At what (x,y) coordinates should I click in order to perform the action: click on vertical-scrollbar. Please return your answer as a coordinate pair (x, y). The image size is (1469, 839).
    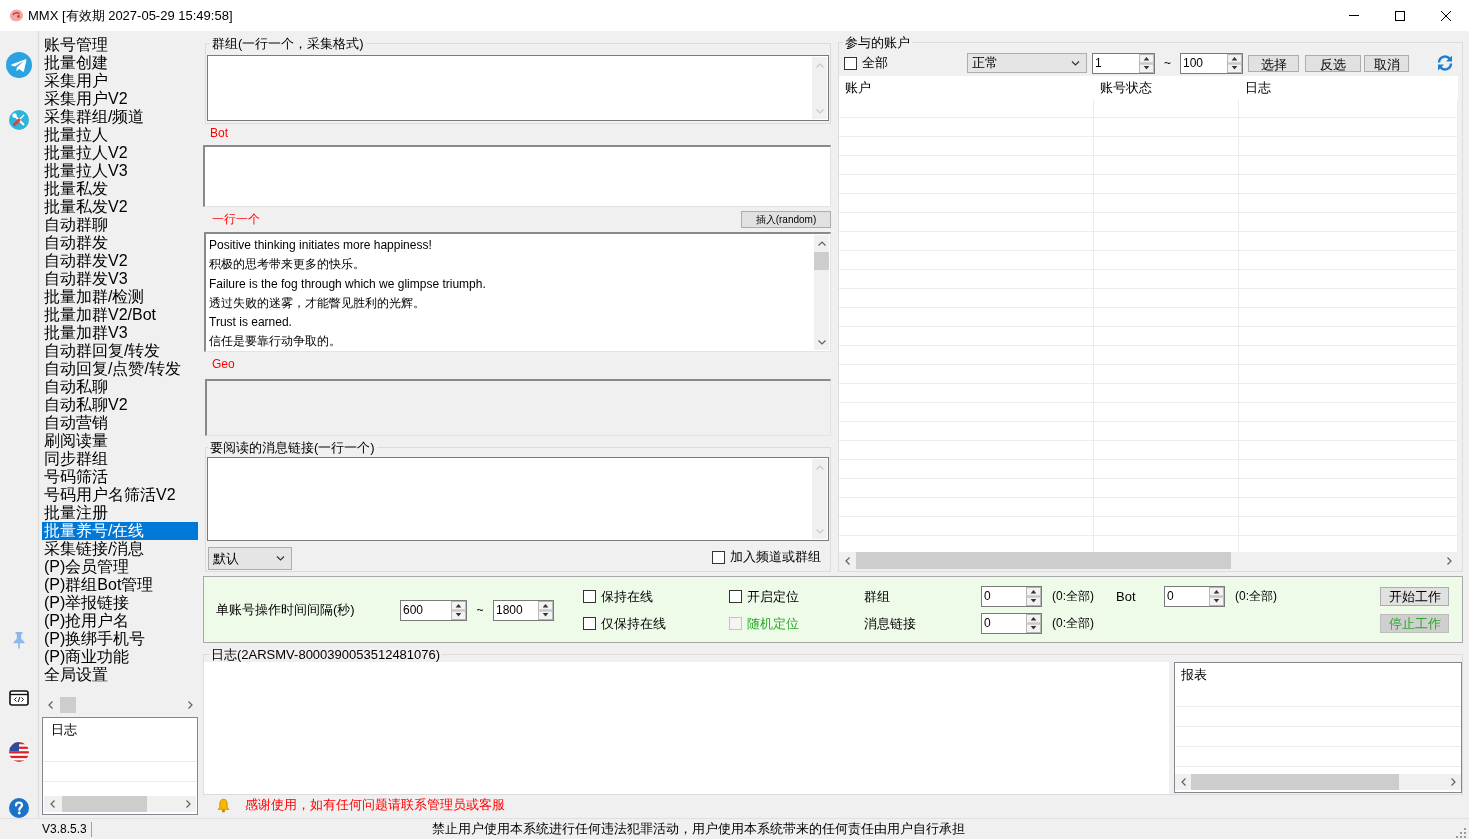
    Looking at the image, I should click on (821, 292).